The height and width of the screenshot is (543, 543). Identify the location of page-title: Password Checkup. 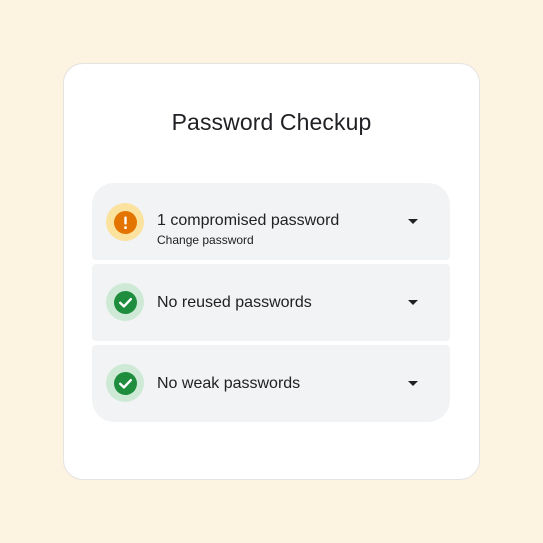
(271, 122).